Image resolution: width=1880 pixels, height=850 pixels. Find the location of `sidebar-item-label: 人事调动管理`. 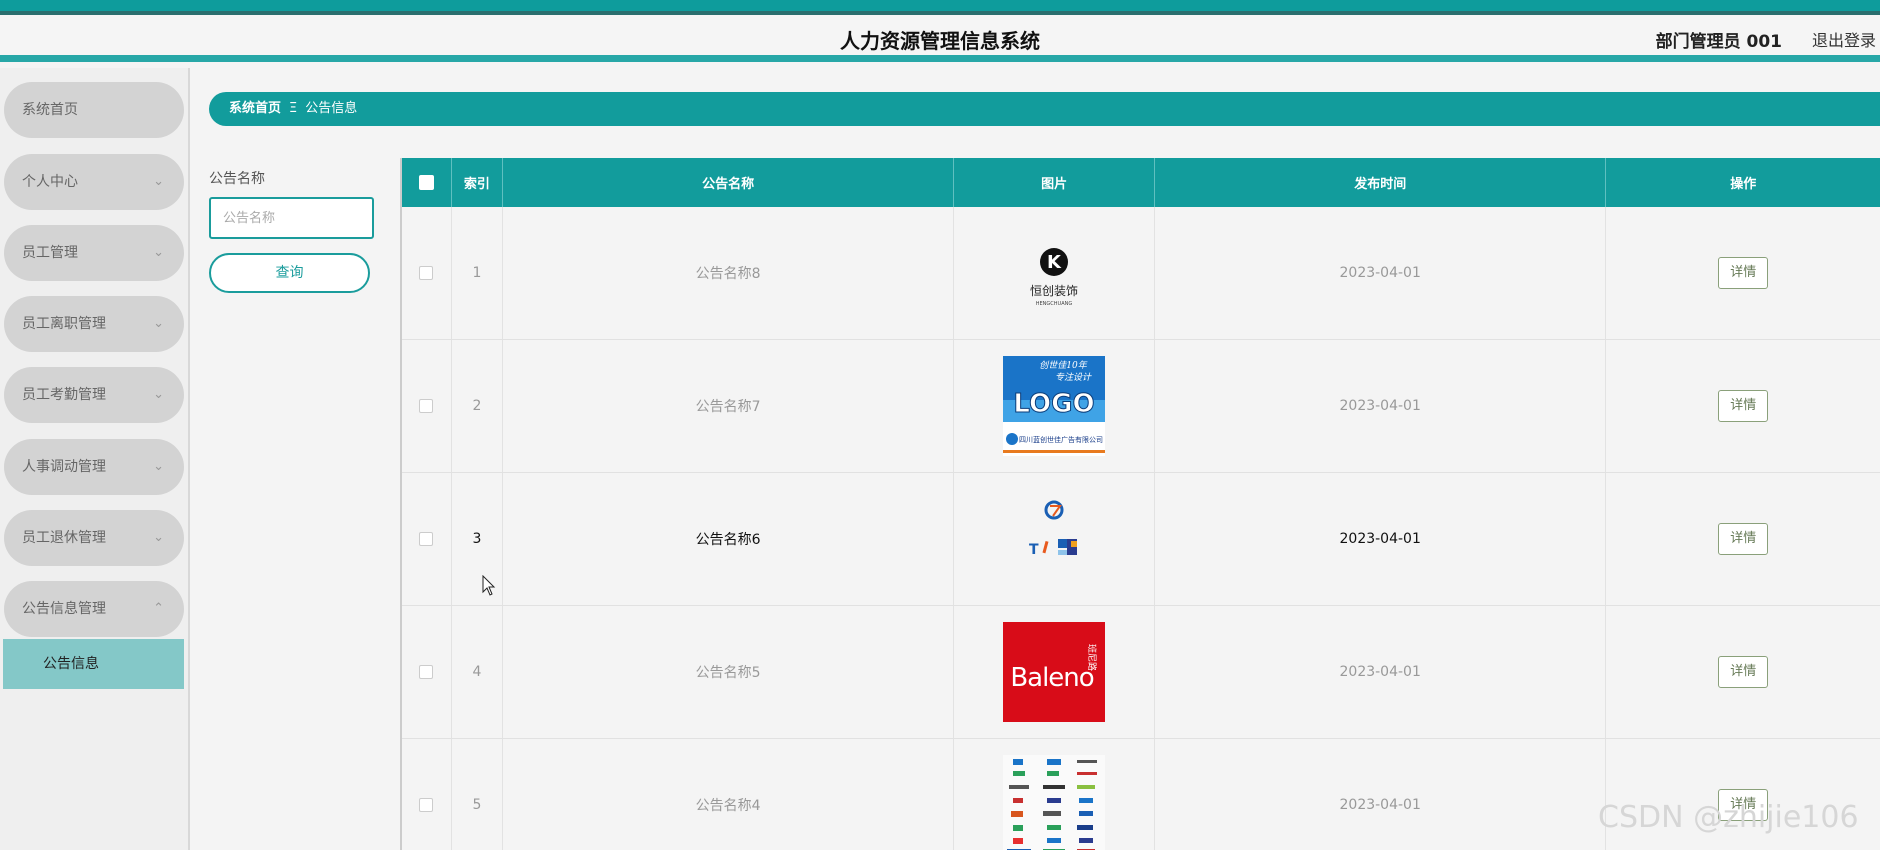

sidebar-item-label: 人事调动管理 is located at coordinates (64, 467).